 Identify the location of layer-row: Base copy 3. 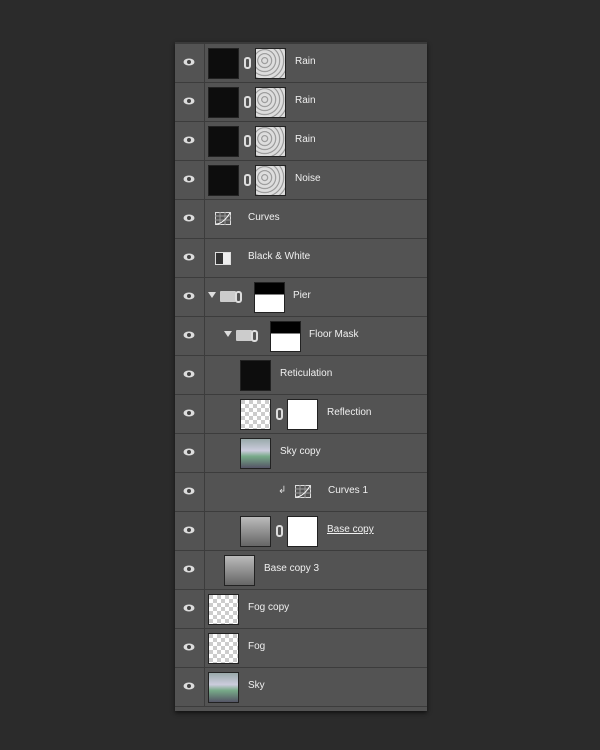
(301, 570).